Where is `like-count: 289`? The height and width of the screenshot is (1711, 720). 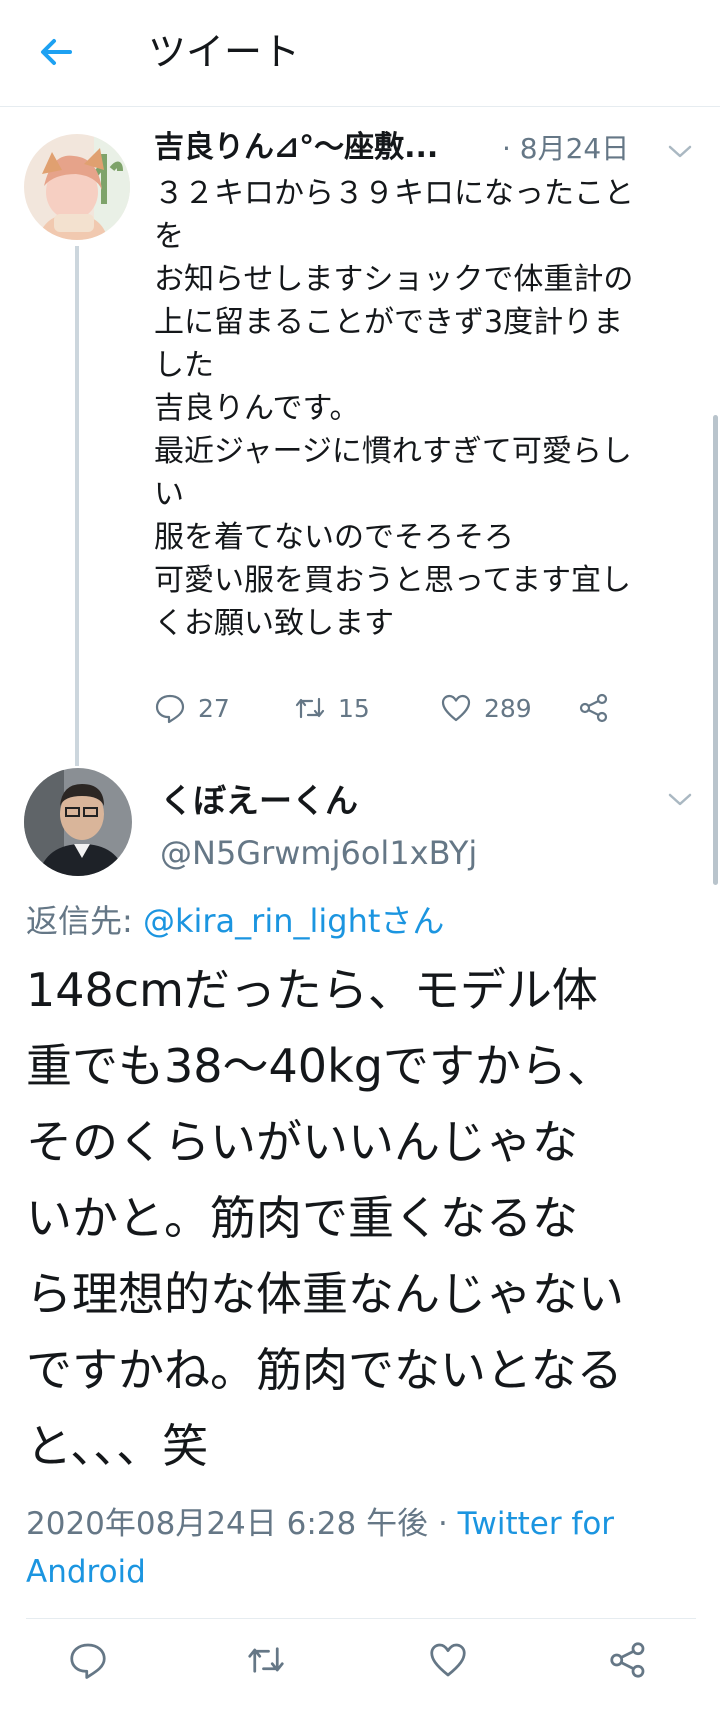
like-count: 289 is located at coordinates (508, 708).